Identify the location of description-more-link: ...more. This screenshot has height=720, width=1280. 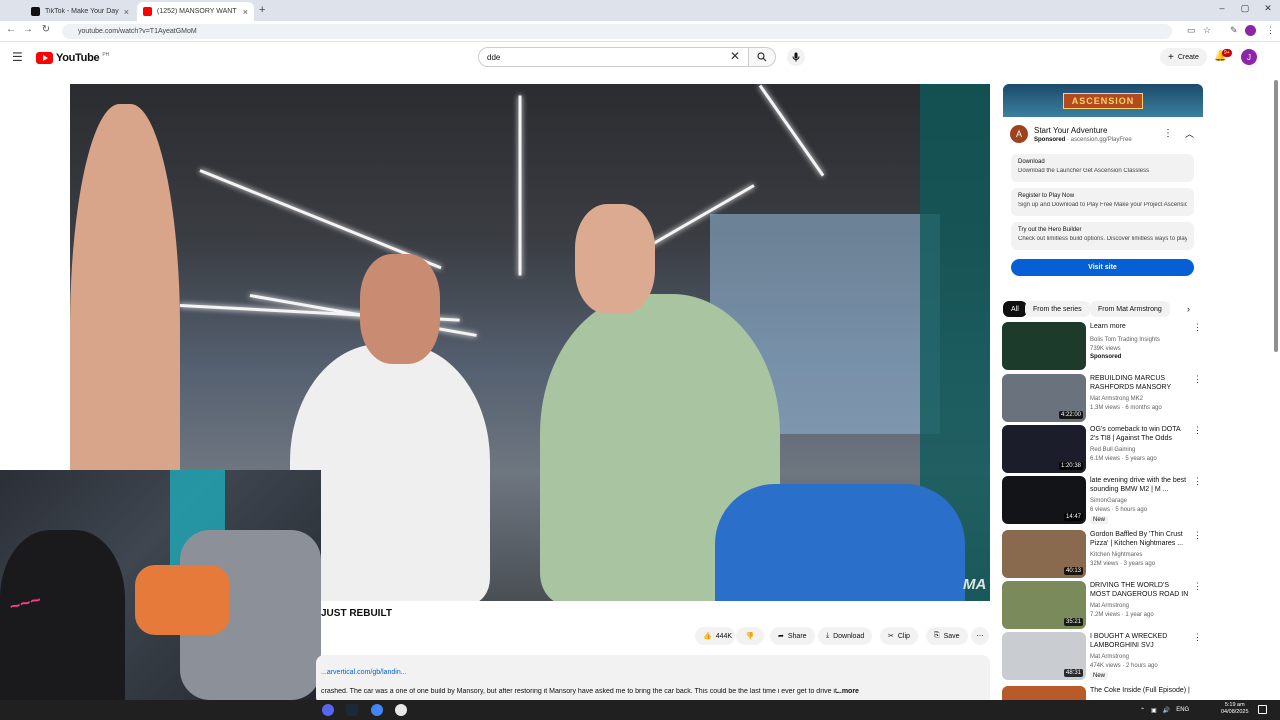
(847, 691).